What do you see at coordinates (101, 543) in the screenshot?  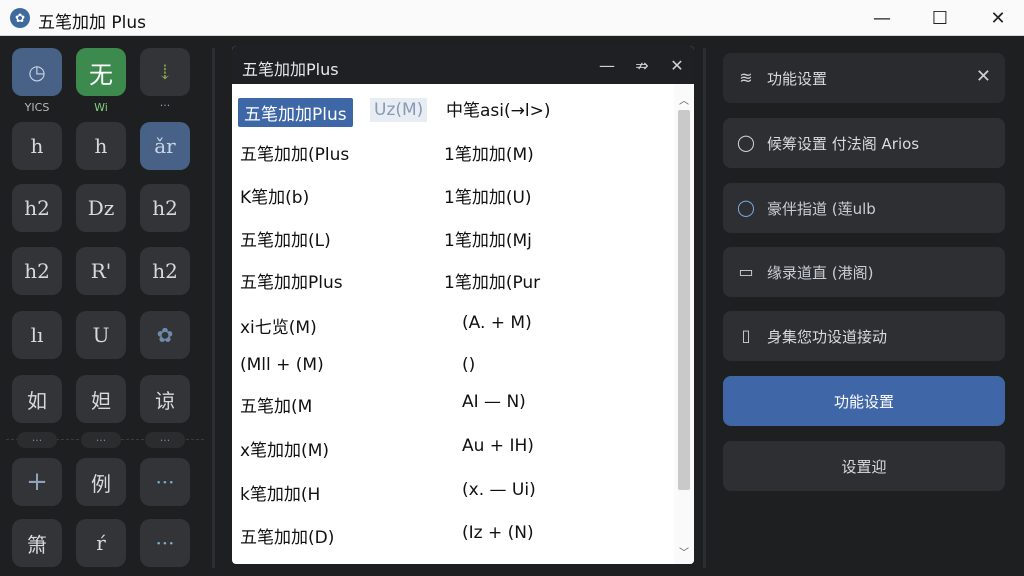 I see `key-r2: ŕ` at bounding box center [101, 543].